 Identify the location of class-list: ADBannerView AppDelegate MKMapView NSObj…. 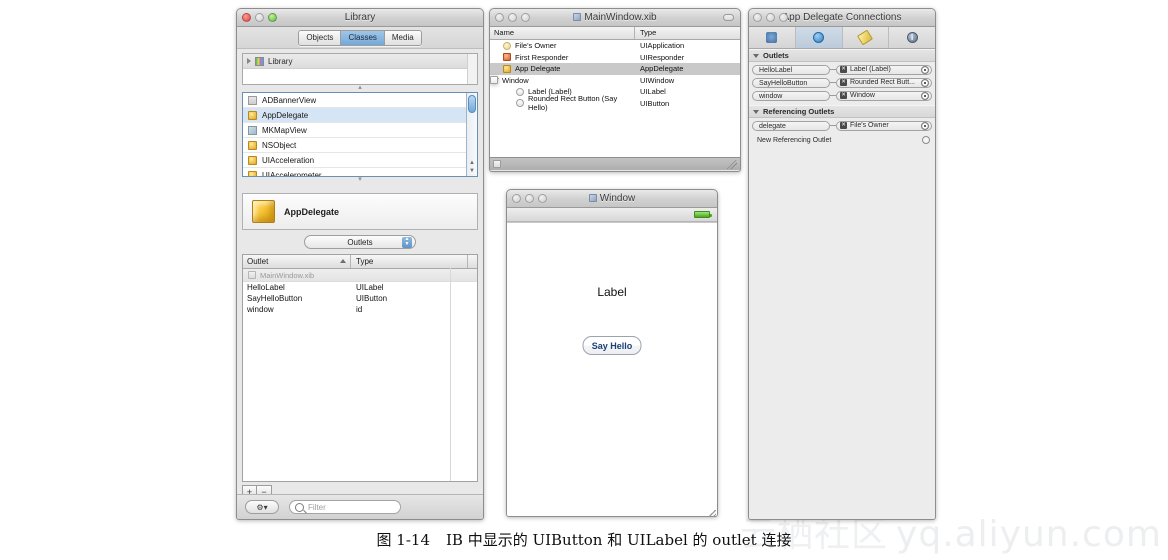
(360, 134).